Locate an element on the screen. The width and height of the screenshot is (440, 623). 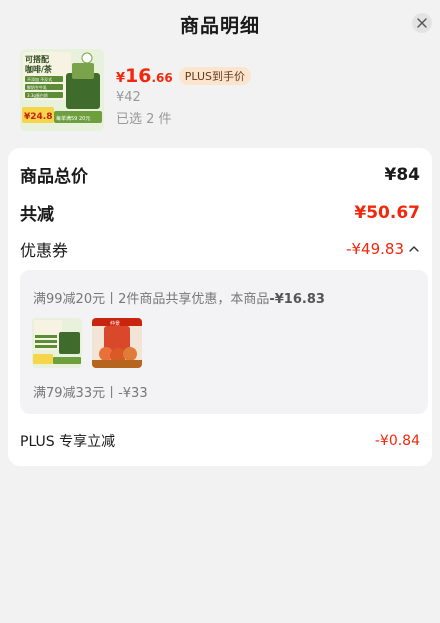
product-price: ¥ 16 .66 PLUS到手价 is located at coordinates (184, 76).